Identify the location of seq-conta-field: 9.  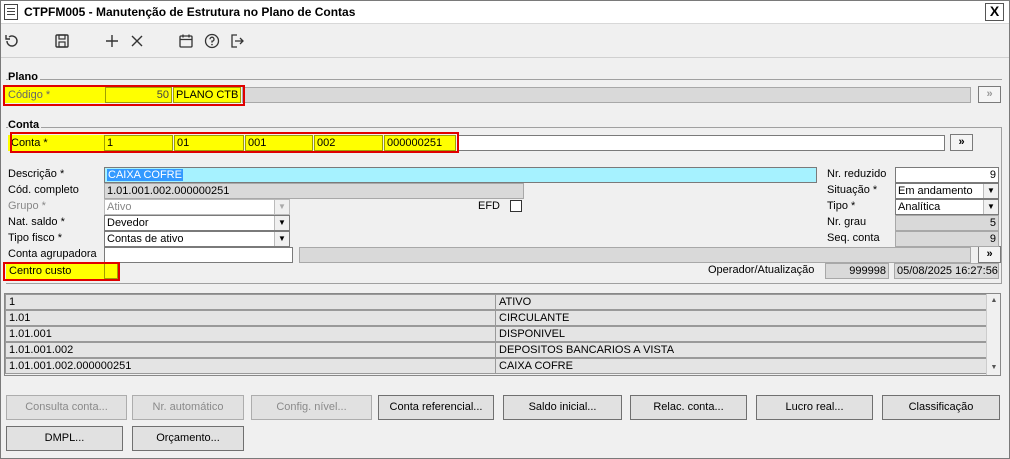
(947, 239).